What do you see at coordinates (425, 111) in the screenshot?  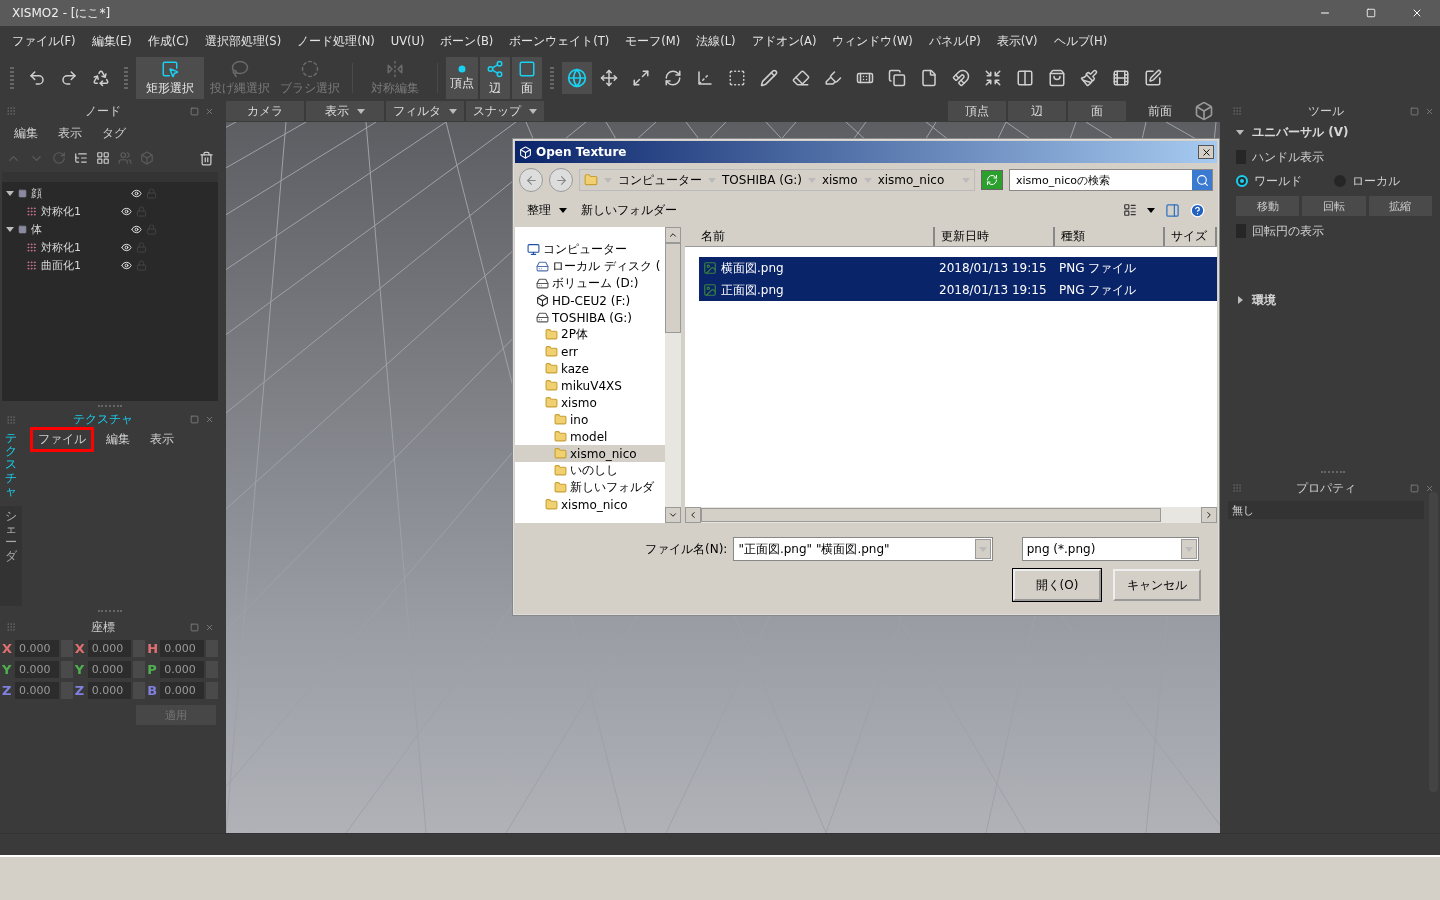 I see `viewport-menu-button: フィルタ` at bounding box center [425, 111].